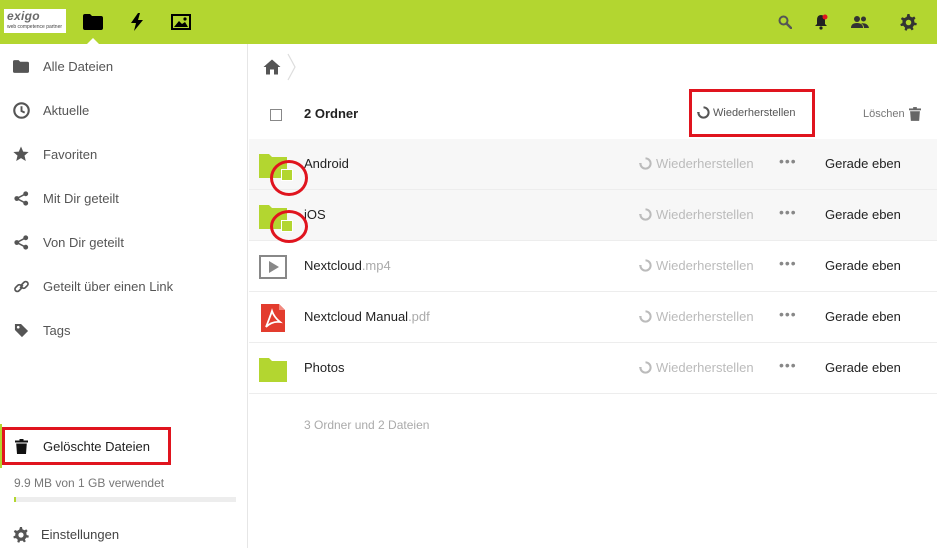 Image resolution: width=937 pixels, height=548 pixels. What do you see at coordinates (124, 198) in the screenshot?
I see `sidebar-item-shared-with-you: Mit Dir geteilt` at bounding box center [124, 198].